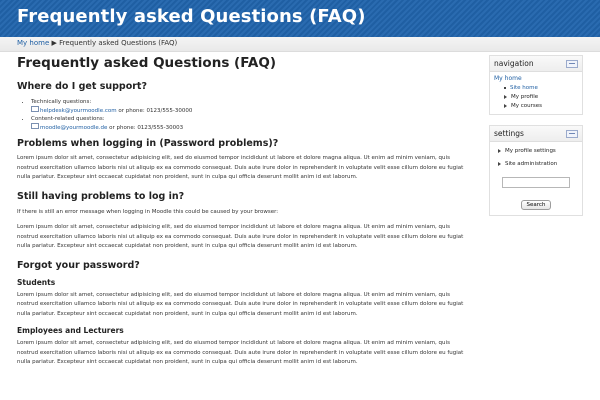  What do you see at coordinates (70, 330) in the screenshot?
I see `employees-heading: Employees and Lecturers` at bounding box center [70, 330].